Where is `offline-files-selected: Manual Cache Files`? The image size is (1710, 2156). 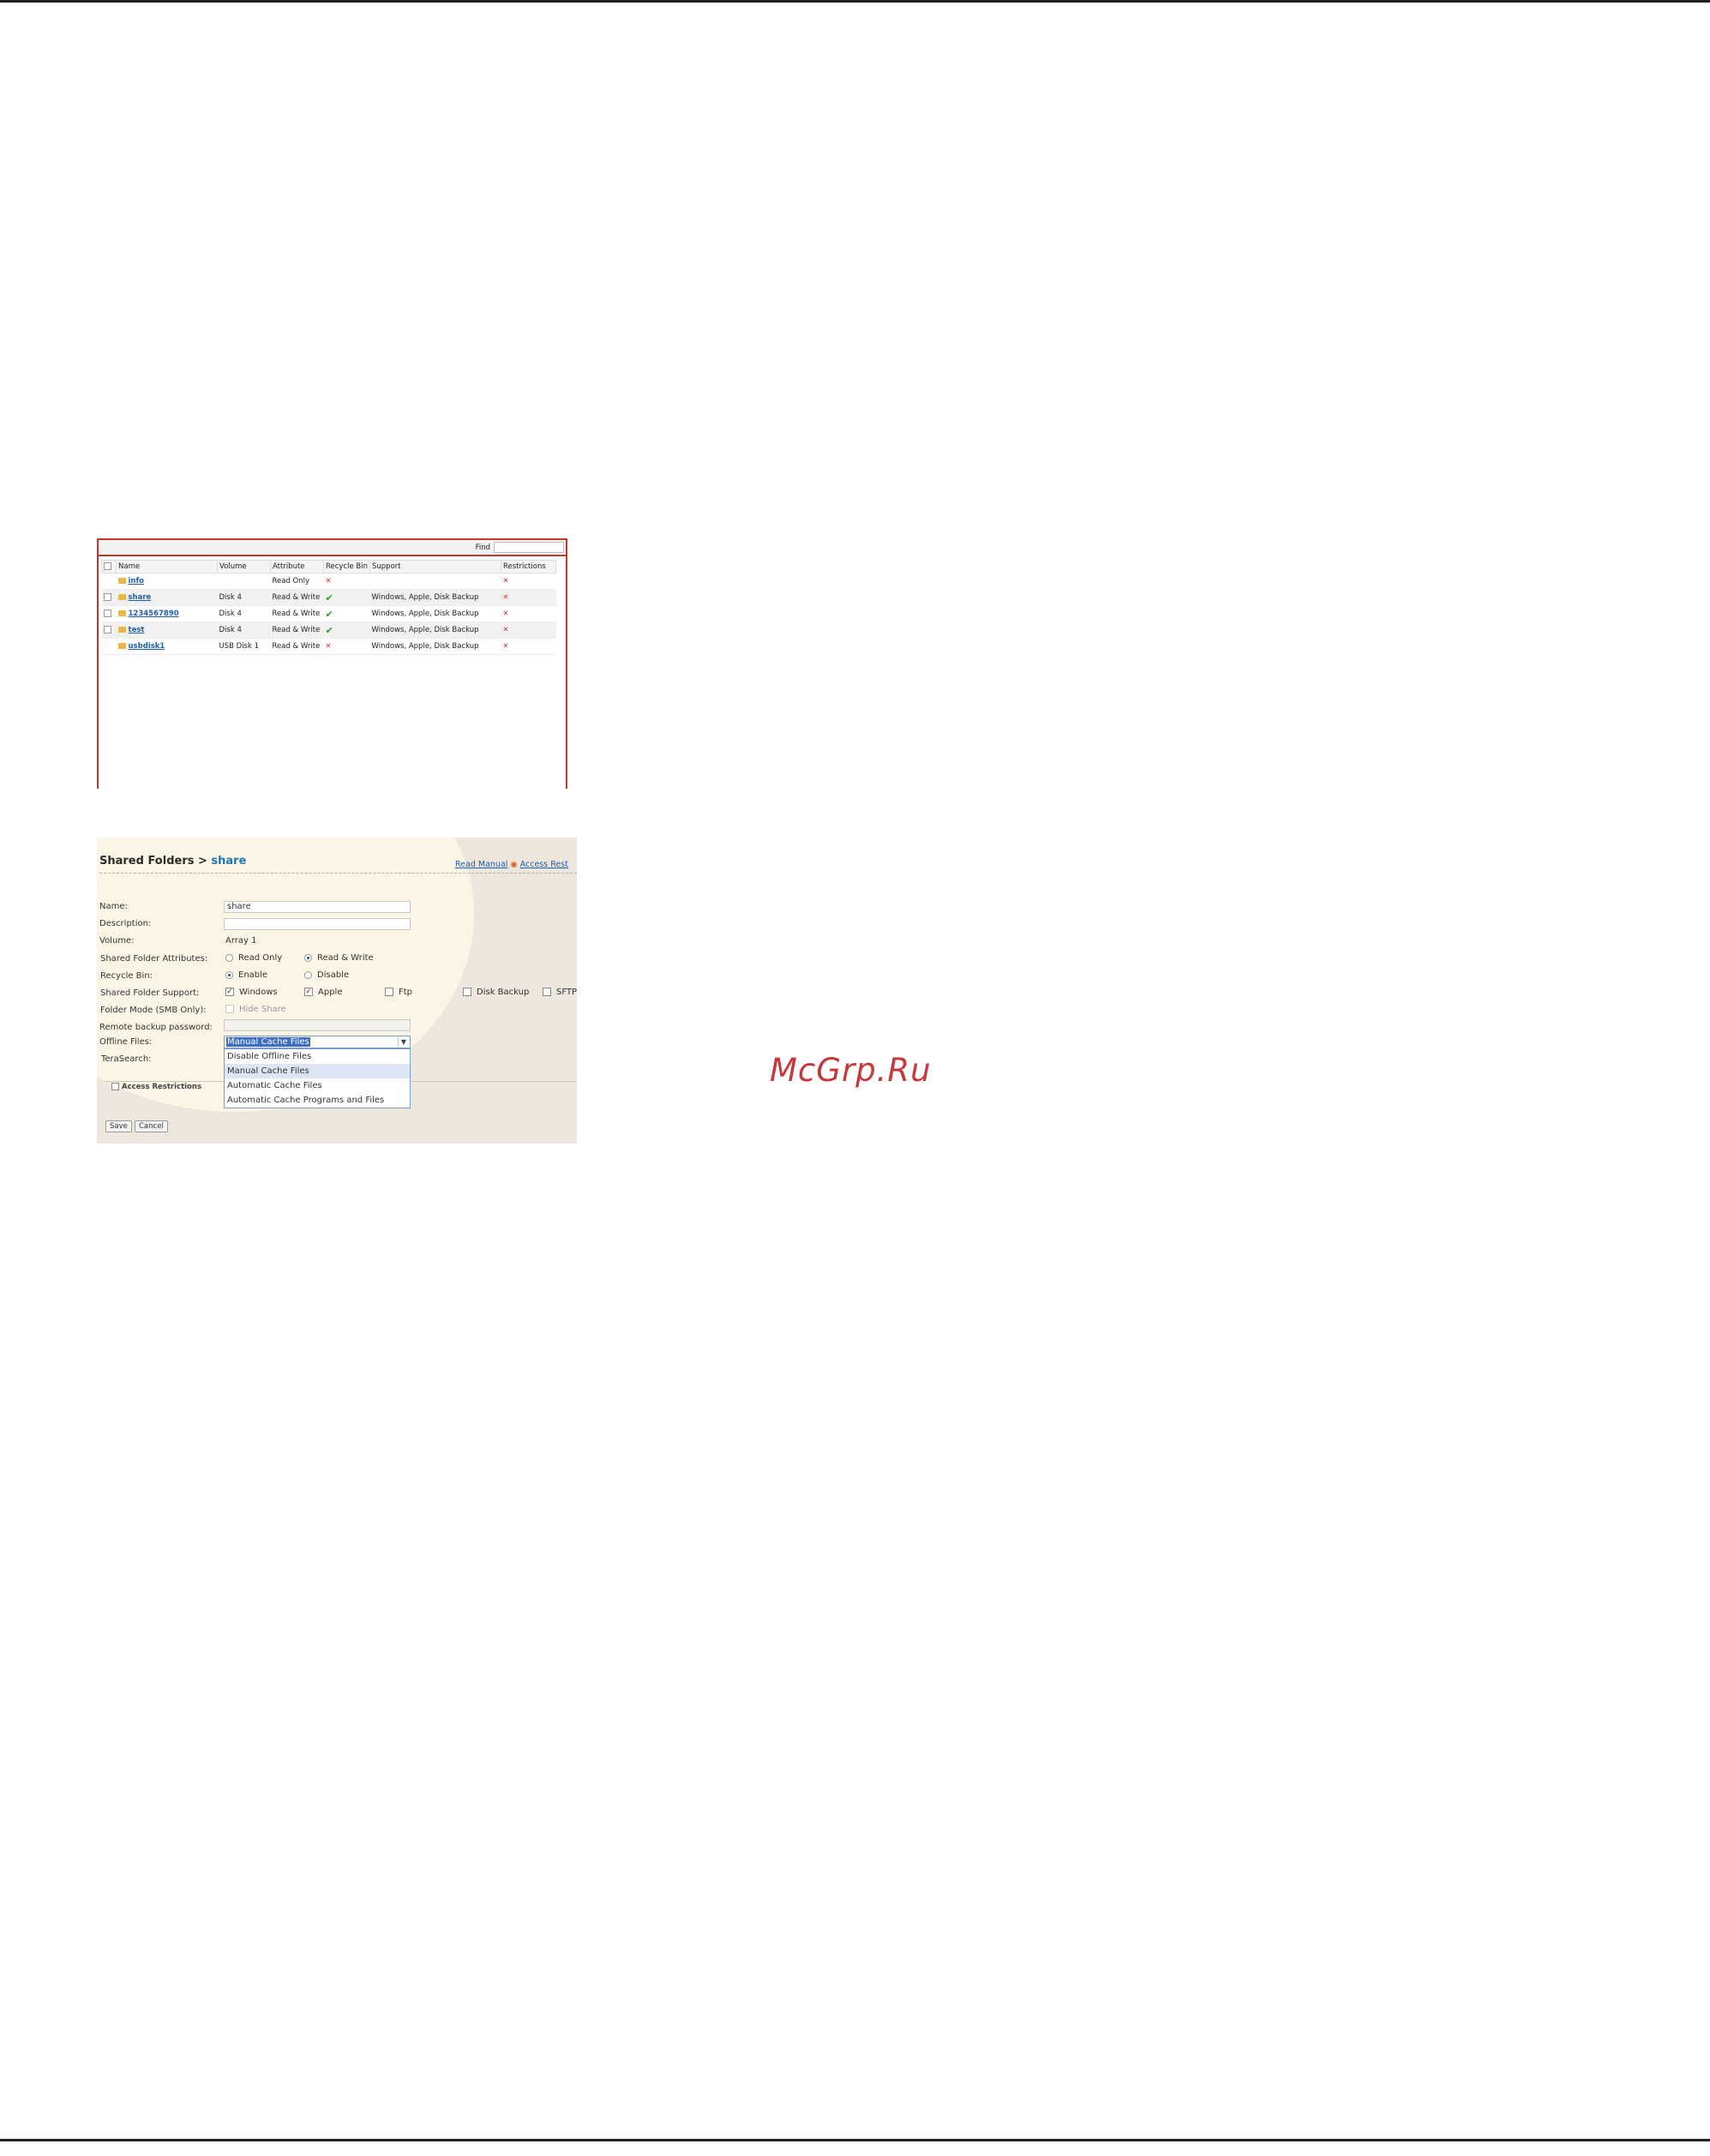 offline-files-selected: Manual Cache Files is located at coordinates (268, 1042).